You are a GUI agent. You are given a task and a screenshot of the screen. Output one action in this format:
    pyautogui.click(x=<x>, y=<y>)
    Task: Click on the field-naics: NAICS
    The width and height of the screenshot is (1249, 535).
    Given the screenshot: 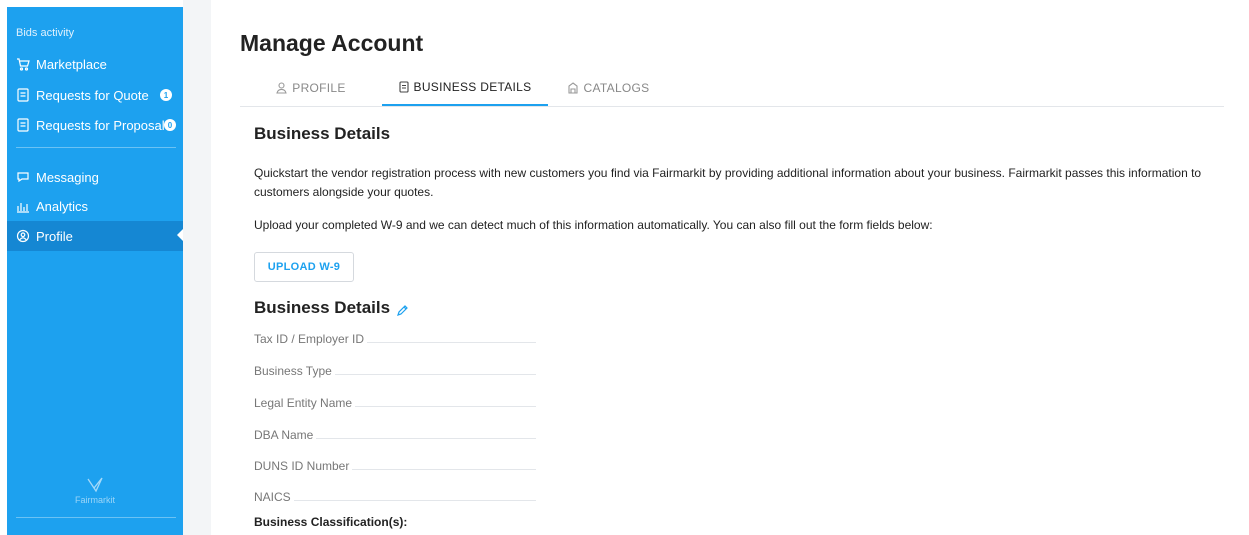 What is the action you would take?
    pyautogui.click(x=395, y=494)
    